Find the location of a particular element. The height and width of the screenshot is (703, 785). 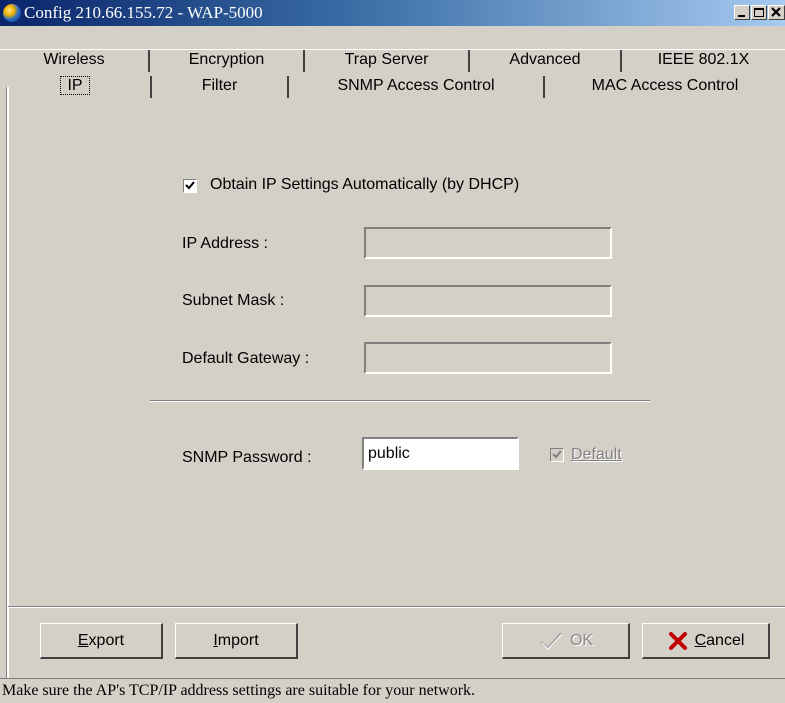

import-label: mport is located at coordinates (238, 640).